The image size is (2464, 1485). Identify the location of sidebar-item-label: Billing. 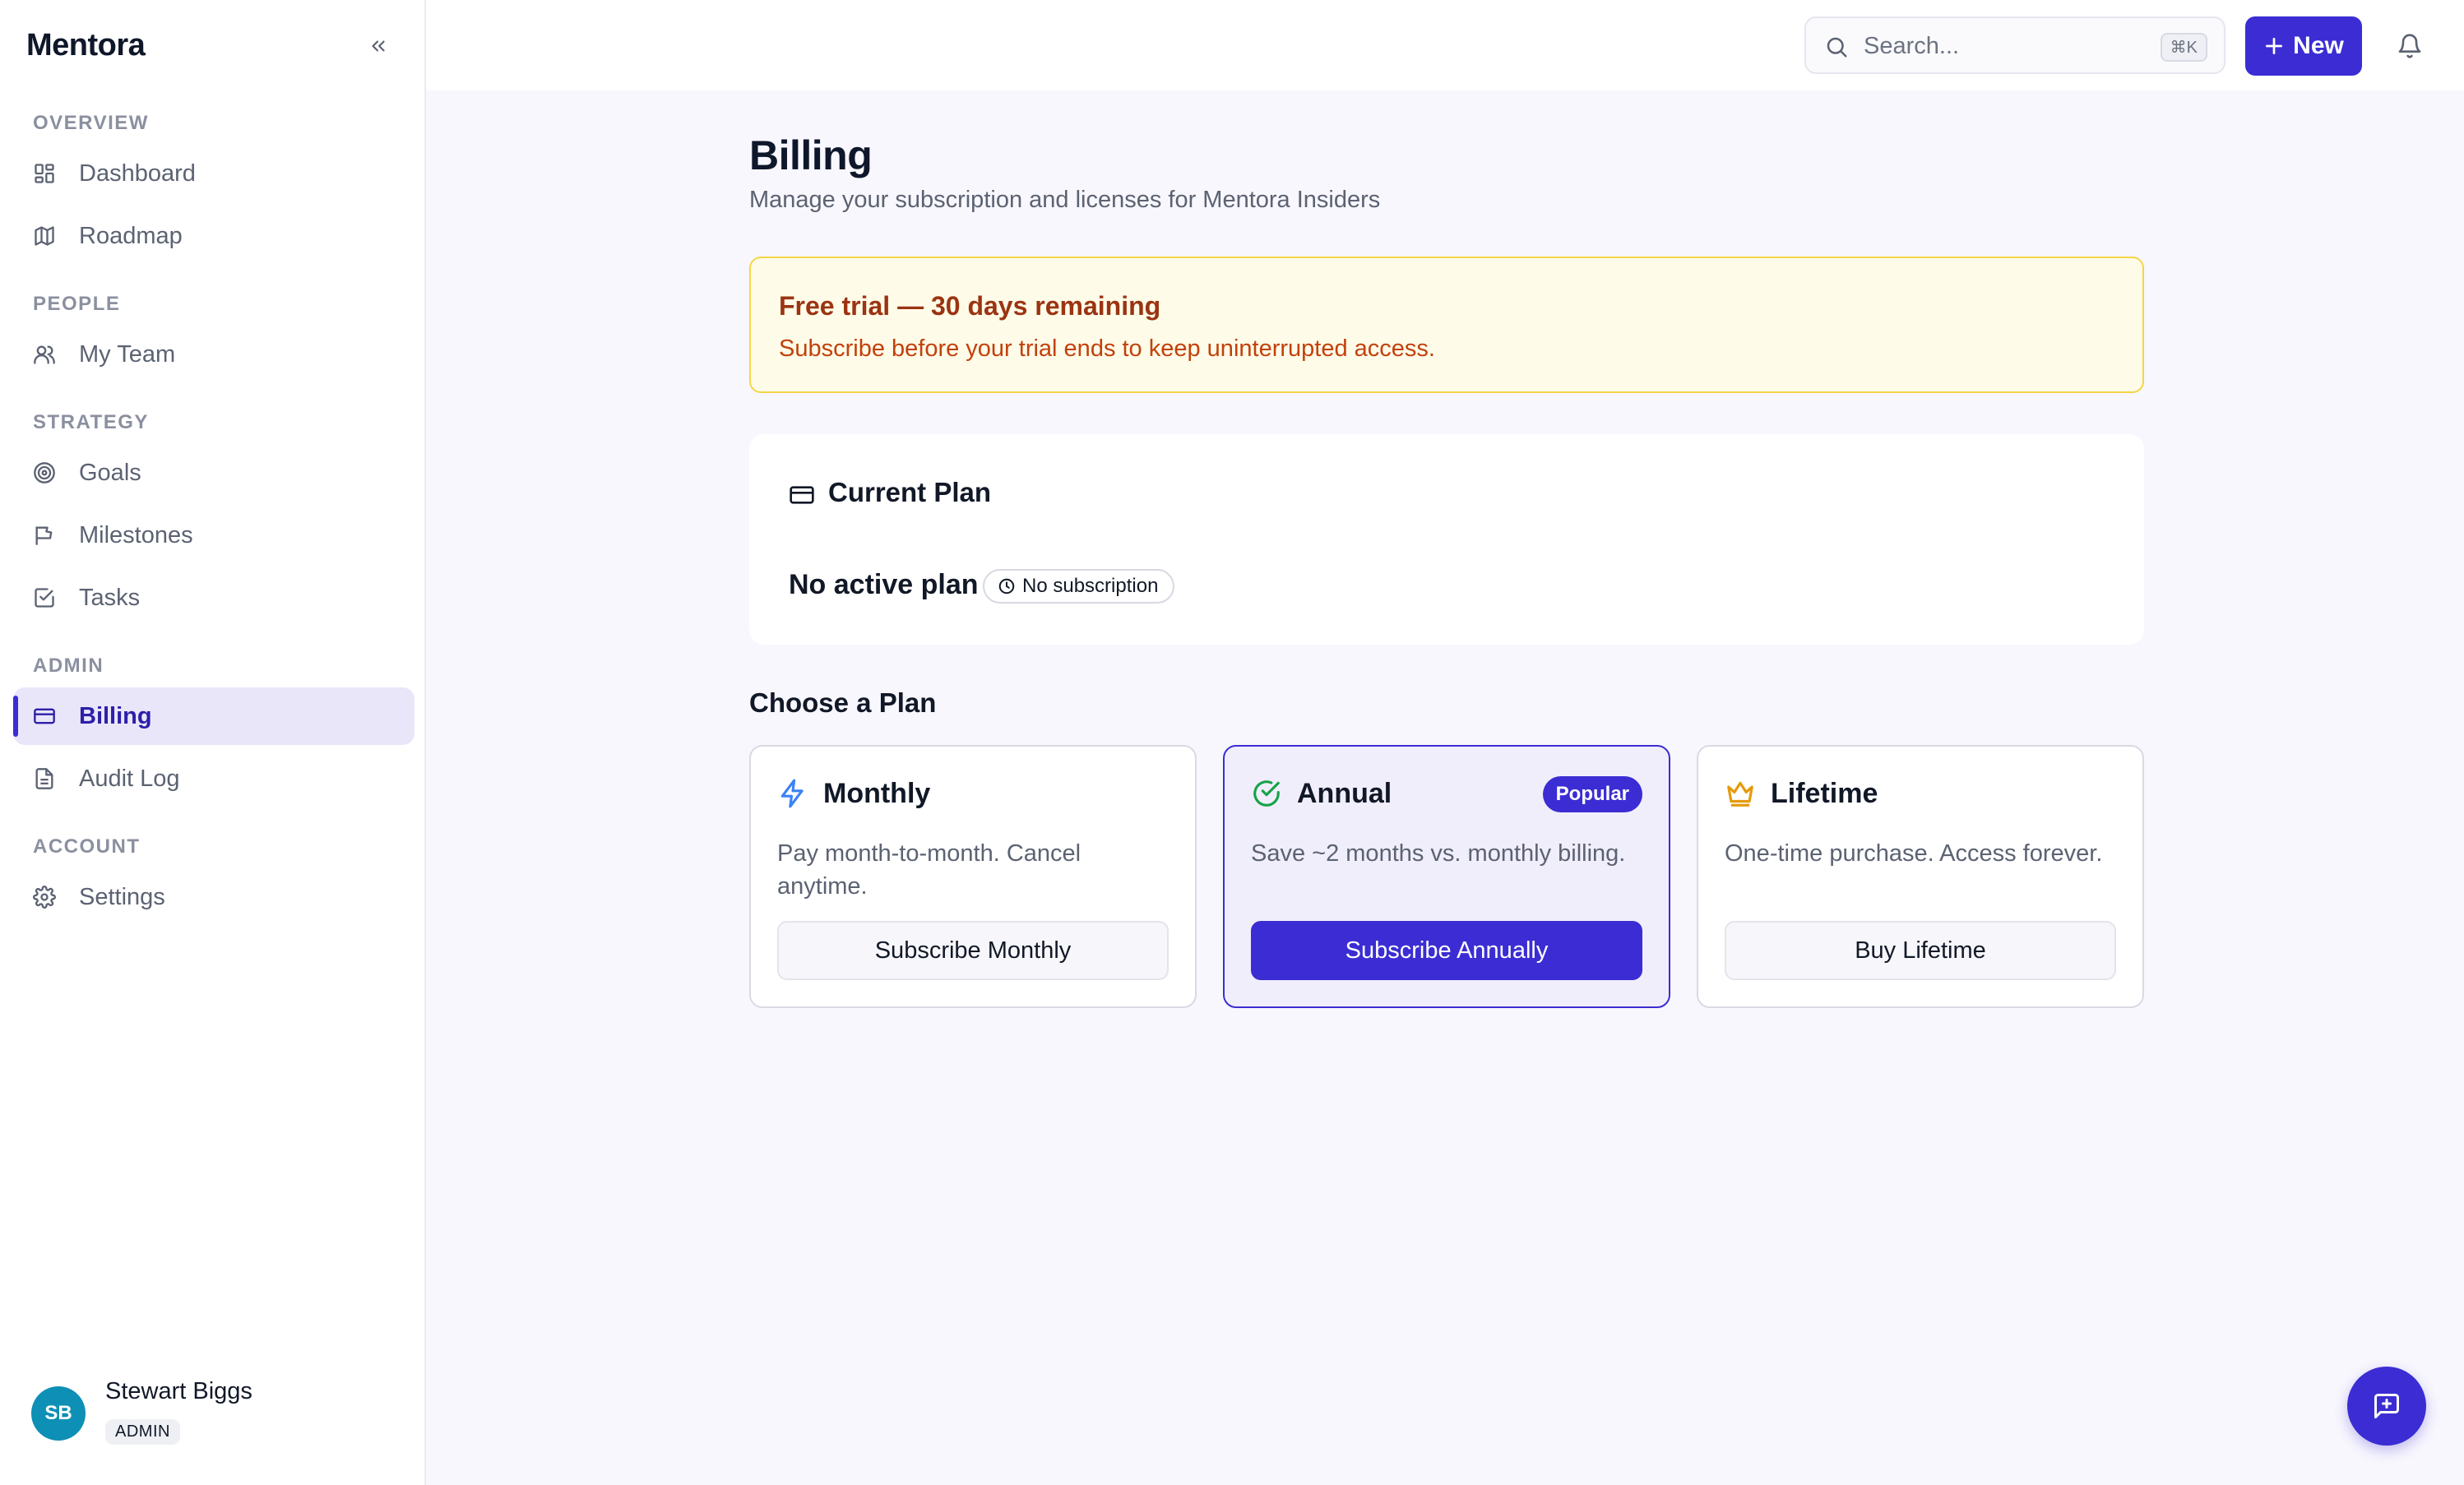
(115, 716).